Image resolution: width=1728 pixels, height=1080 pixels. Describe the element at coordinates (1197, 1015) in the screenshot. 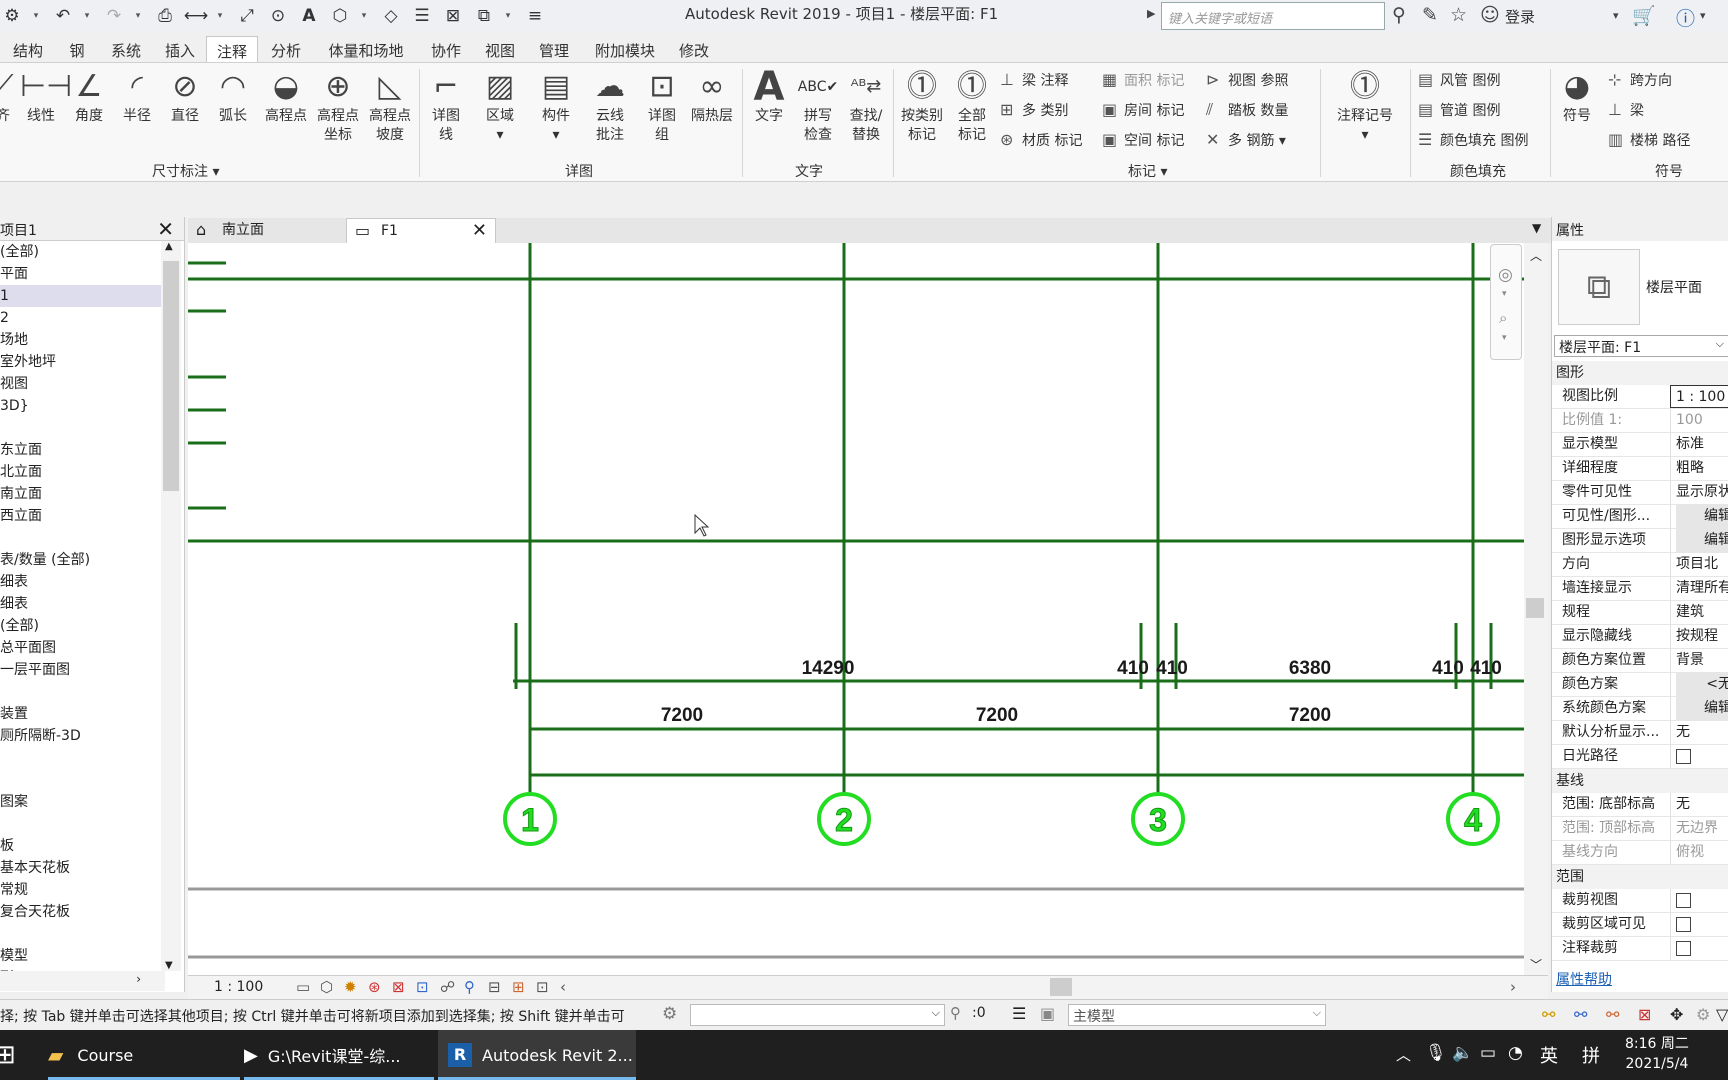

I see `model-dropdown: 主模型 ⌵` at that location.